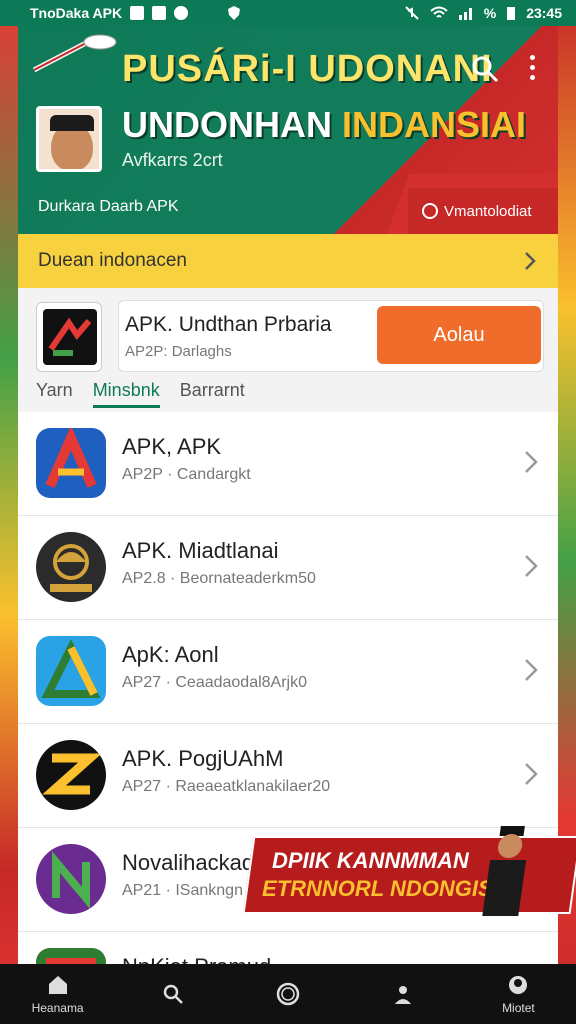 This screenshot has width=576, height=1024. I want to click on person-icon, so click(403, 995).